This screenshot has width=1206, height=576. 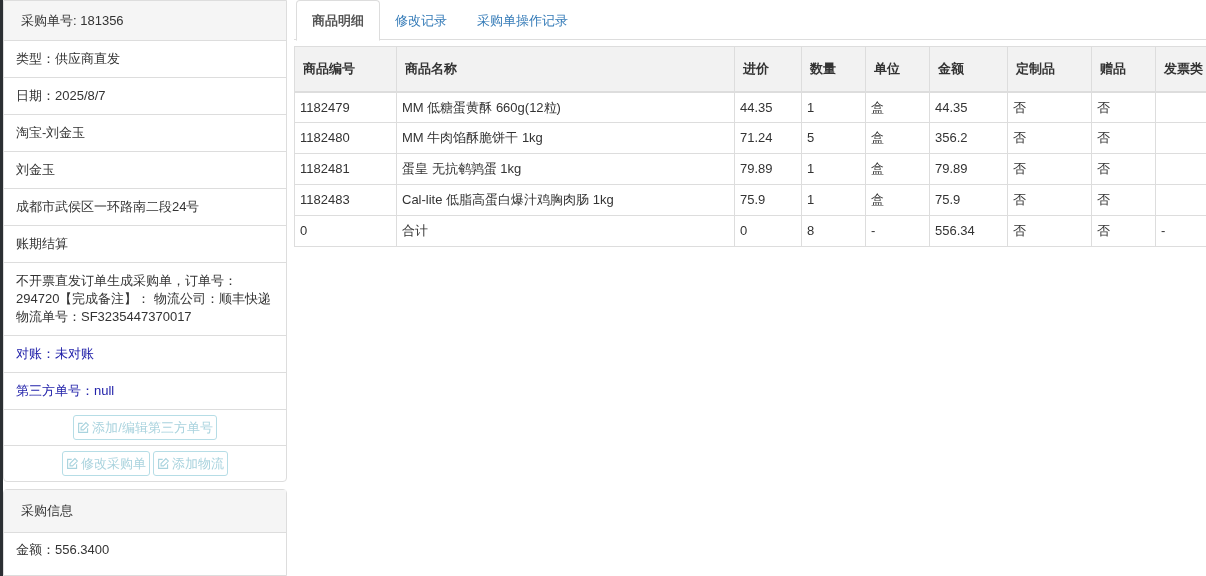 I want to click on tab: 商品明细, so click(x=338, y=20).